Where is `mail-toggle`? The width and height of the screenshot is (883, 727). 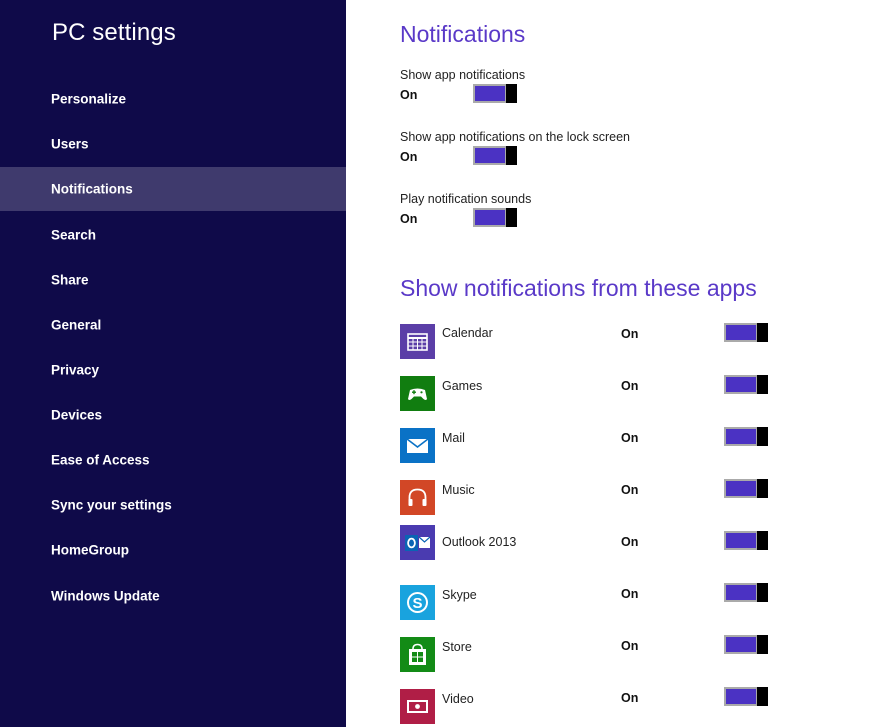
mail-toggle is located at coordinates (746, 436).